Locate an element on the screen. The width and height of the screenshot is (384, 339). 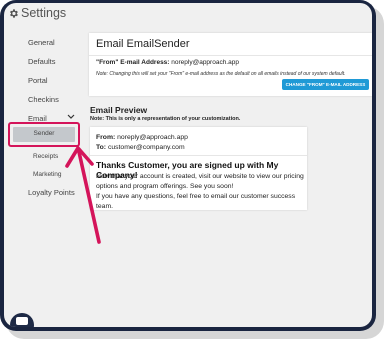
sidebar-subitem-sender-label: Sender is located at coordinates (44, 133).